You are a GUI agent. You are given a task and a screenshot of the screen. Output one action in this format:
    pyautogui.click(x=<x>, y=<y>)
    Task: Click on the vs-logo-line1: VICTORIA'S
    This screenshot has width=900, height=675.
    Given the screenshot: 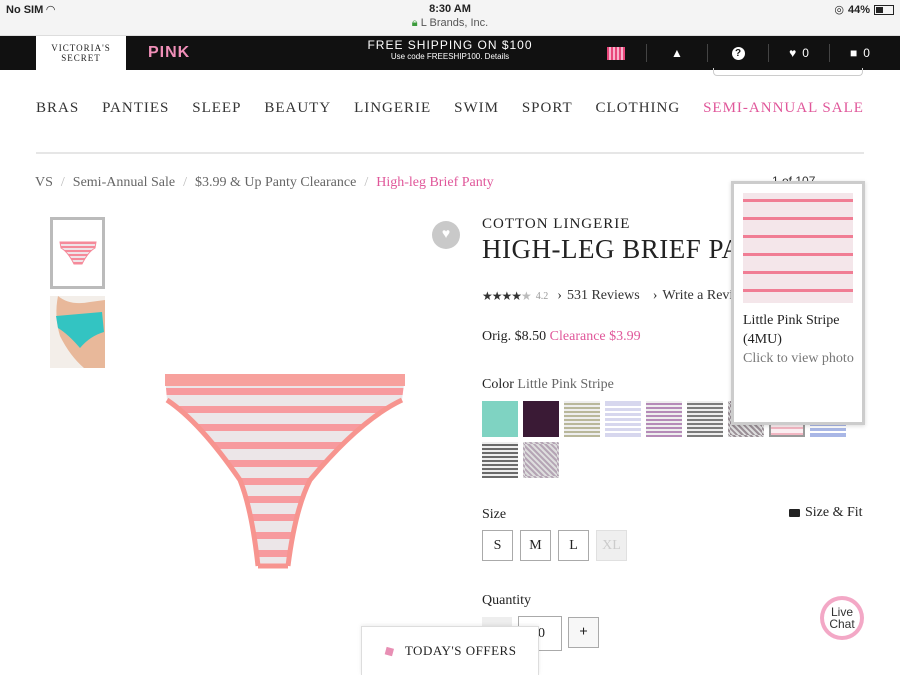 What is the action you would take?
    pyautogui.click(x=81, y=48)
    